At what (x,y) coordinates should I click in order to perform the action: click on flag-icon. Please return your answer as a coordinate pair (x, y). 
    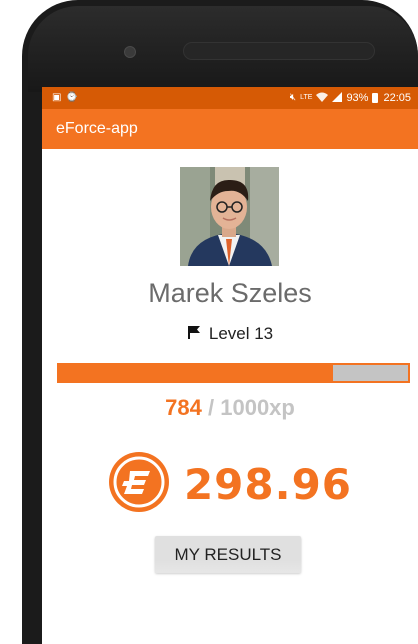
    Looking at the image, I should click on (194, 334).